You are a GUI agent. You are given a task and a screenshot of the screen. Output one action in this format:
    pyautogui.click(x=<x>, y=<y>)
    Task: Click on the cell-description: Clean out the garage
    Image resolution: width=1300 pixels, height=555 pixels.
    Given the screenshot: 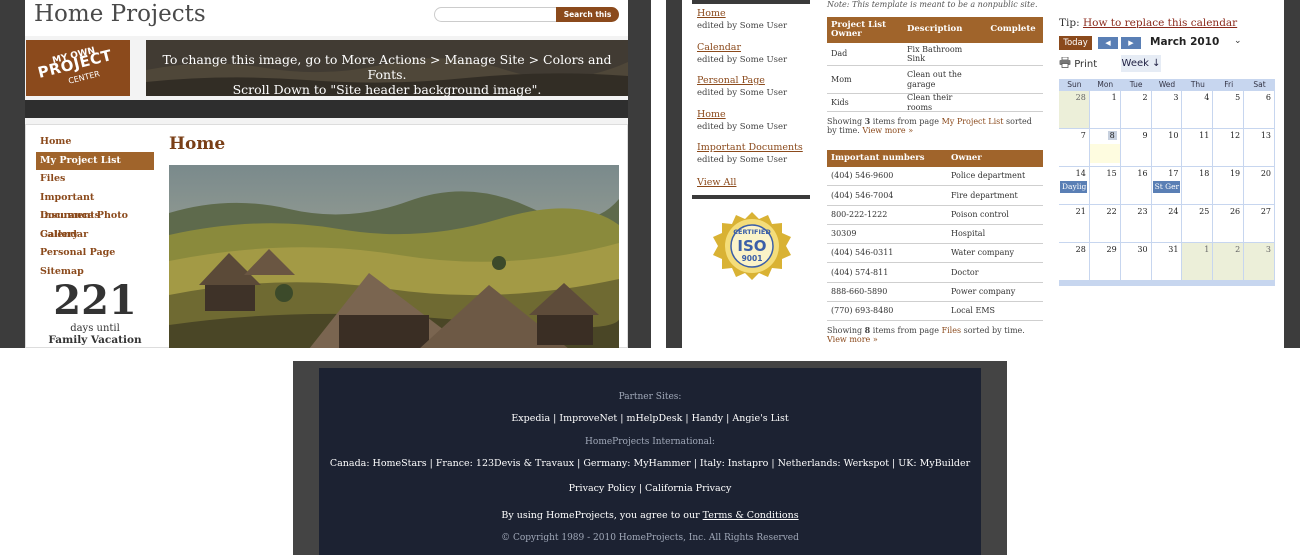 What is the action you would take?
    pyautogui.click(x=934, y=79)
    